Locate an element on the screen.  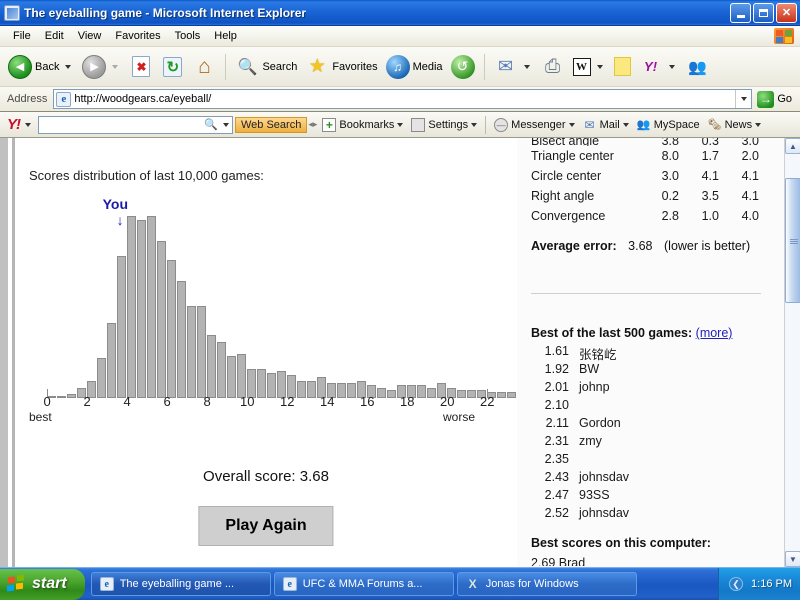
restore-button is located at coordinates (763, 12).